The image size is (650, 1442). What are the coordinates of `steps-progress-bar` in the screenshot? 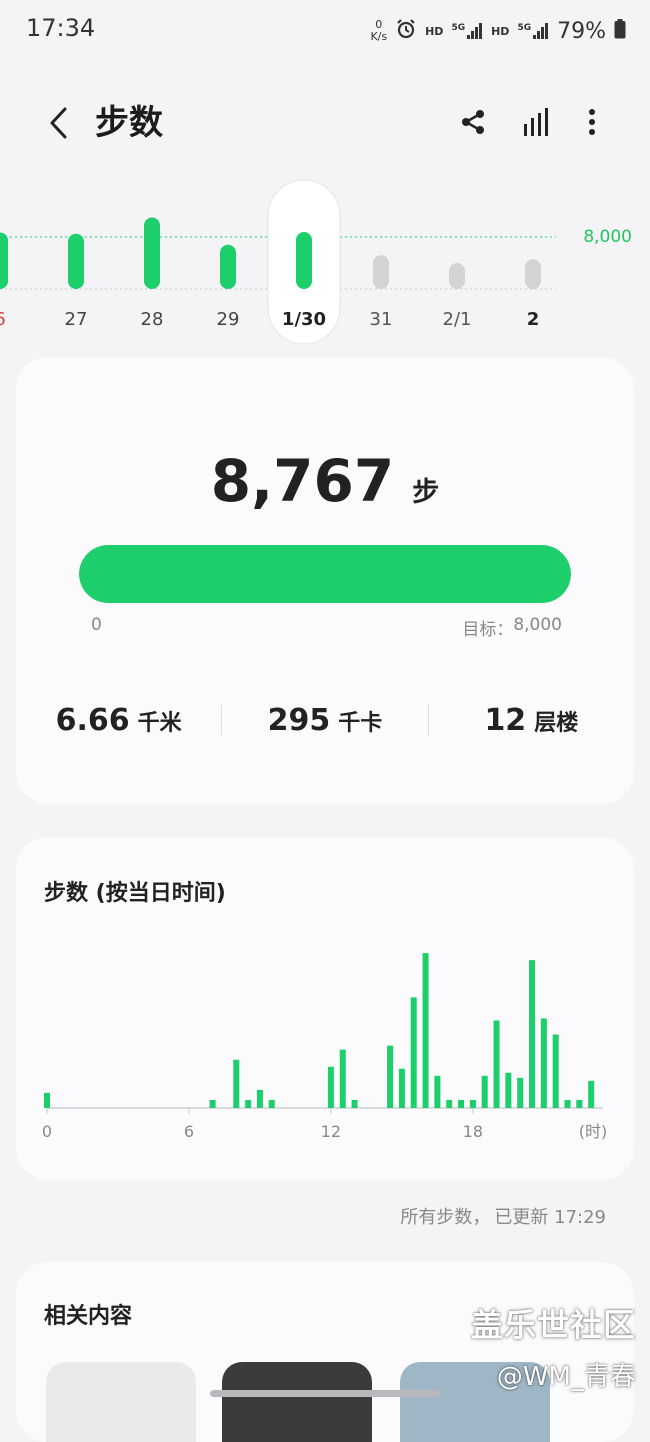 It's located at (325, 574).